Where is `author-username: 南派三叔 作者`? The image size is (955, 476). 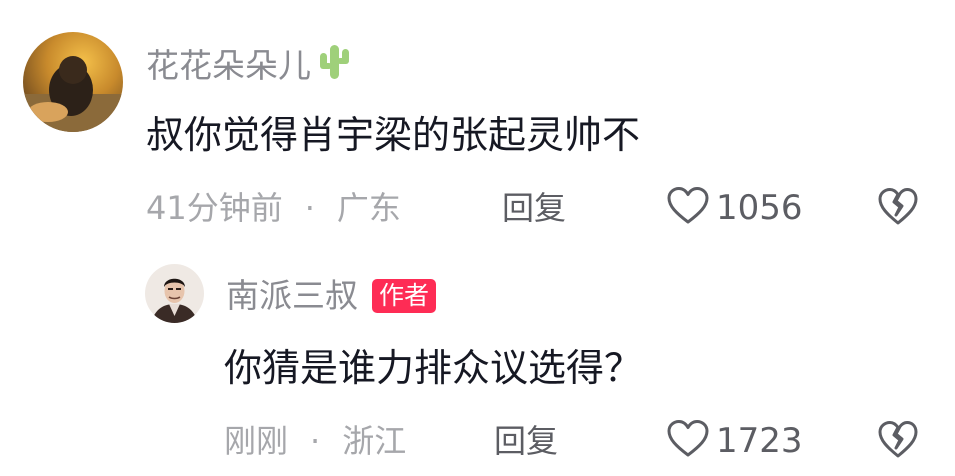 author-username: 南派三叔 作者 is located at coordinates (331, 296).